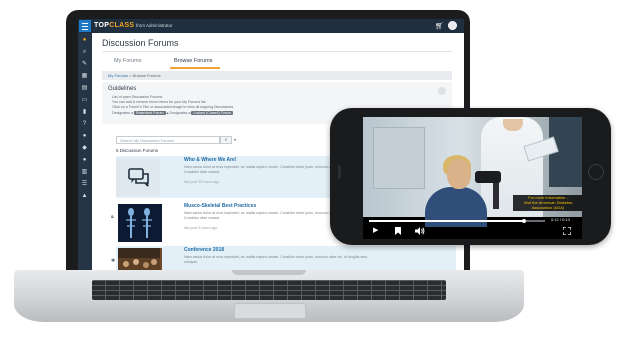 The height and width of the screenshot is (341, 623). I want to click on phone-home-button, so click(596, 172).